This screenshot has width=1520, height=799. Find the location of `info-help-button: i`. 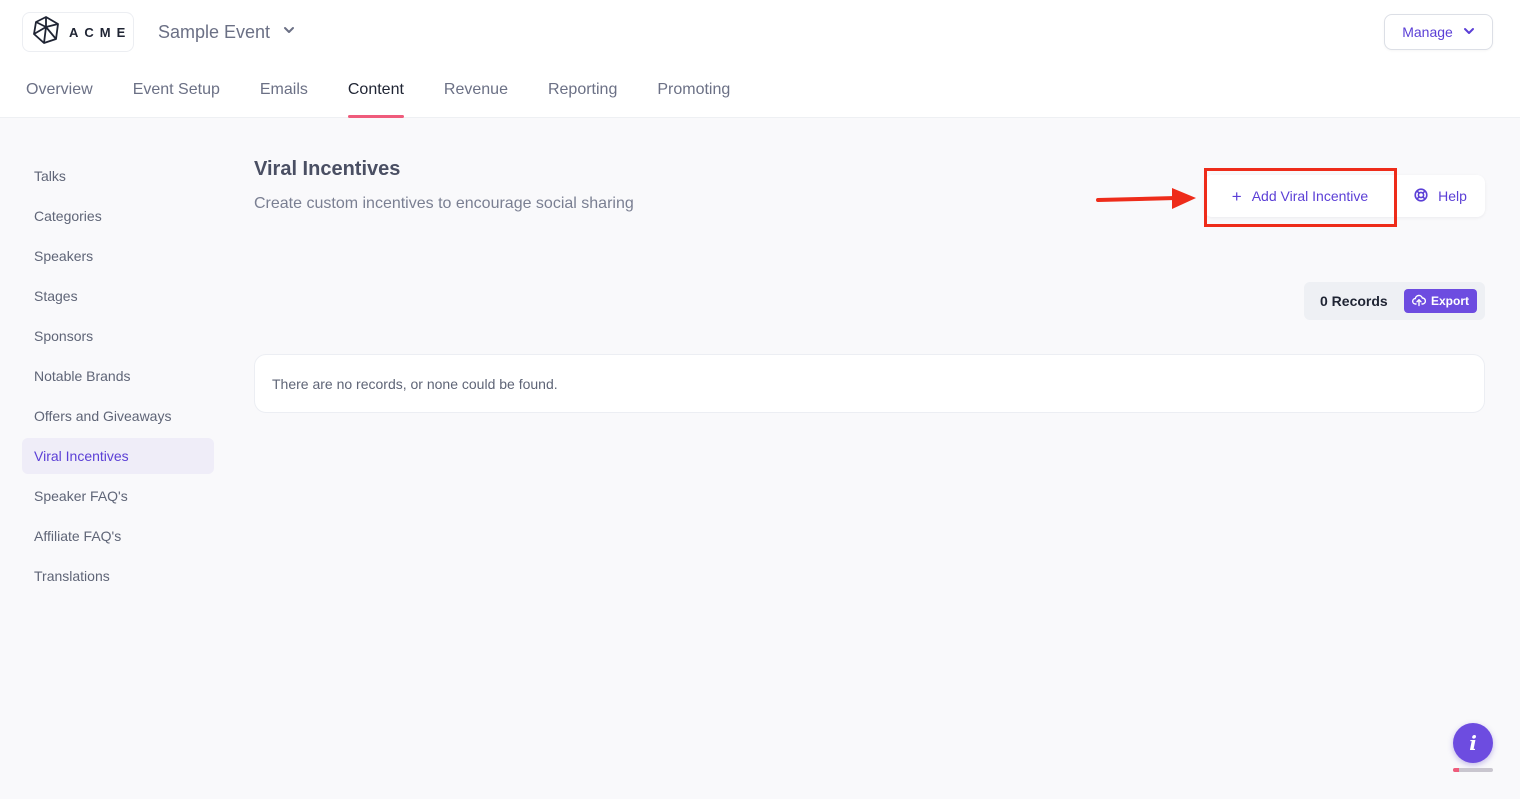

info-help-button: i is located at coordinates (1473, 743).